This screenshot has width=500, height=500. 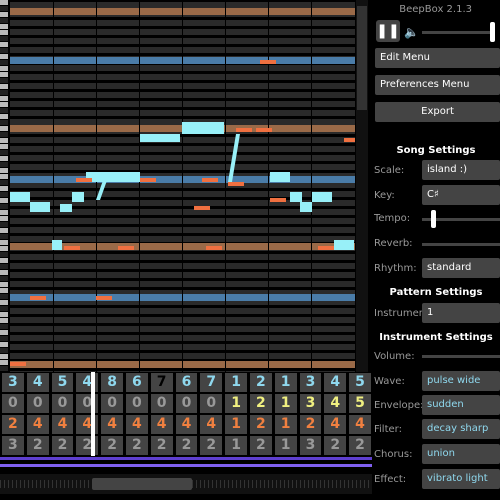 What do you see at coordinates (433, 219) in the screenshot?
I see `tempo-slider-knob` at bounding box center [433, 219].